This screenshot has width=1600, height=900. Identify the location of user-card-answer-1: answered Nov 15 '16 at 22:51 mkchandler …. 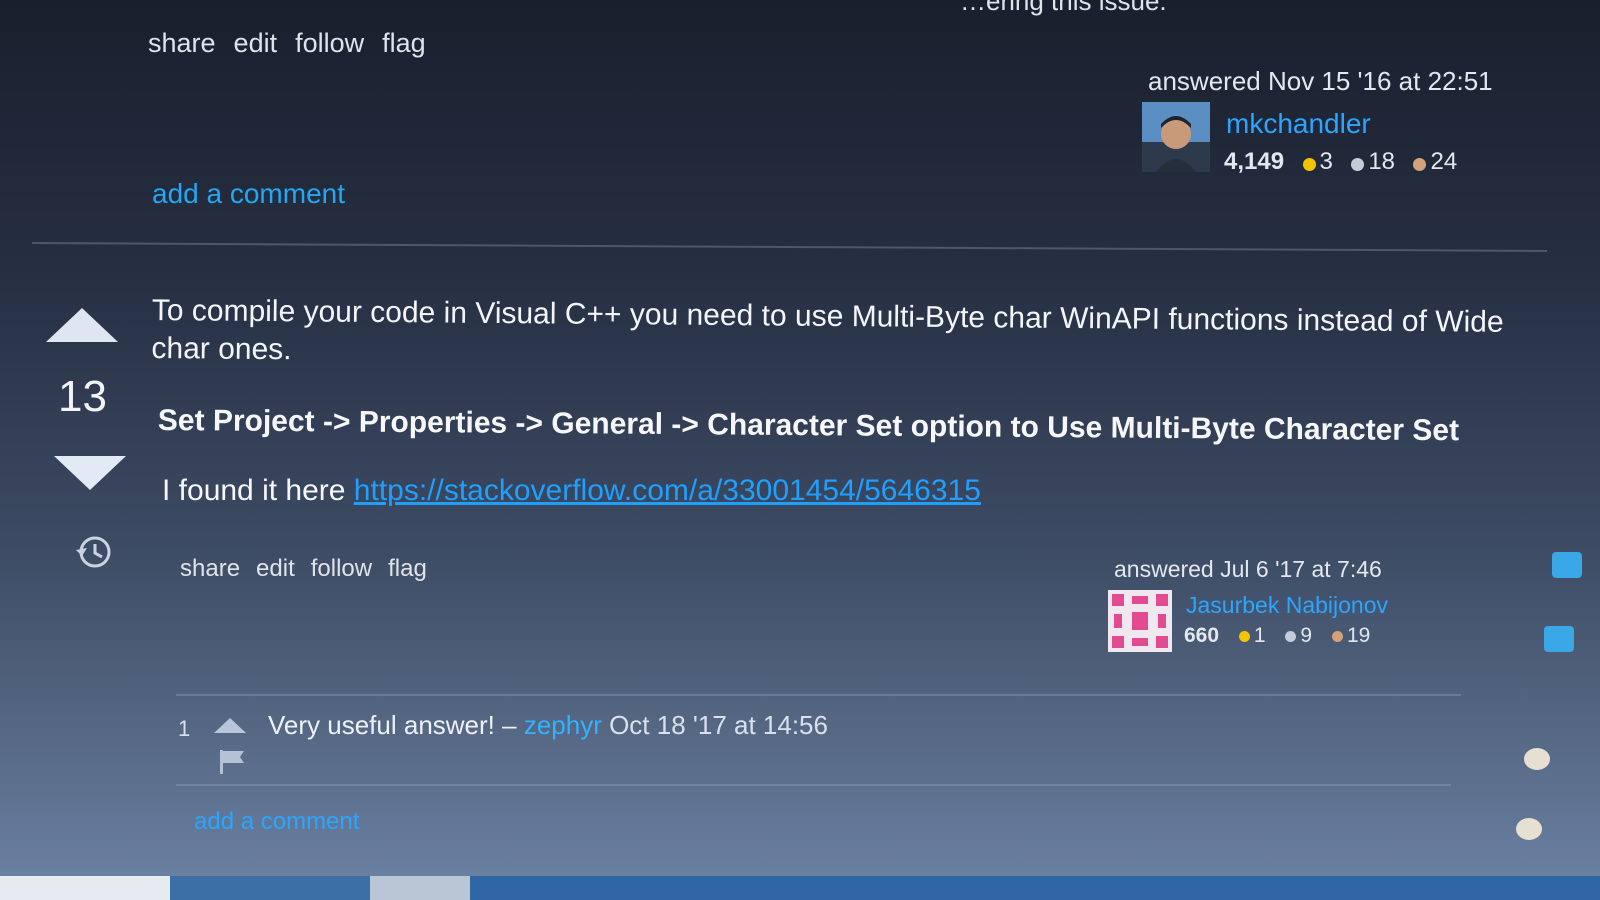
(1317, 124).